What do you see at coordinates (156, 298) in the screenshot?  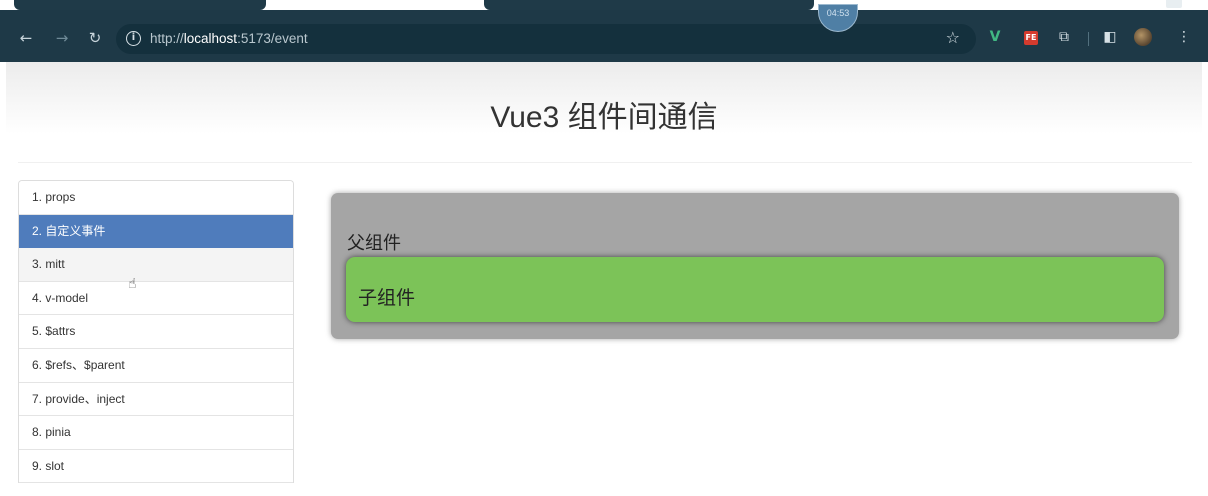 I see `nav-item-v-model: 4. v-model` at bounding box center [156, 298].